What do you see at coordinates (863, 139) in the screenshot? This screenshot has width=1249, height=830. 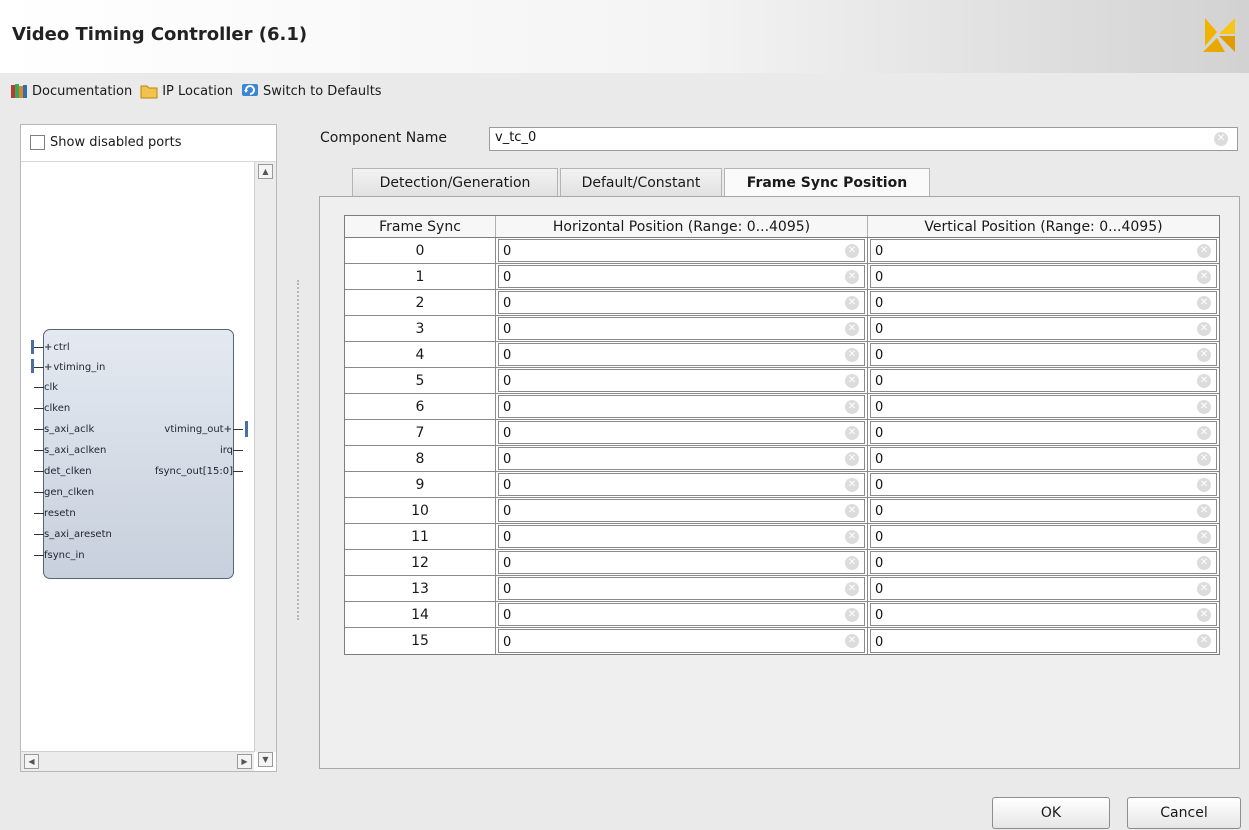 I see `component-name-input: v_tc_0` at bounding box center [863, 139].